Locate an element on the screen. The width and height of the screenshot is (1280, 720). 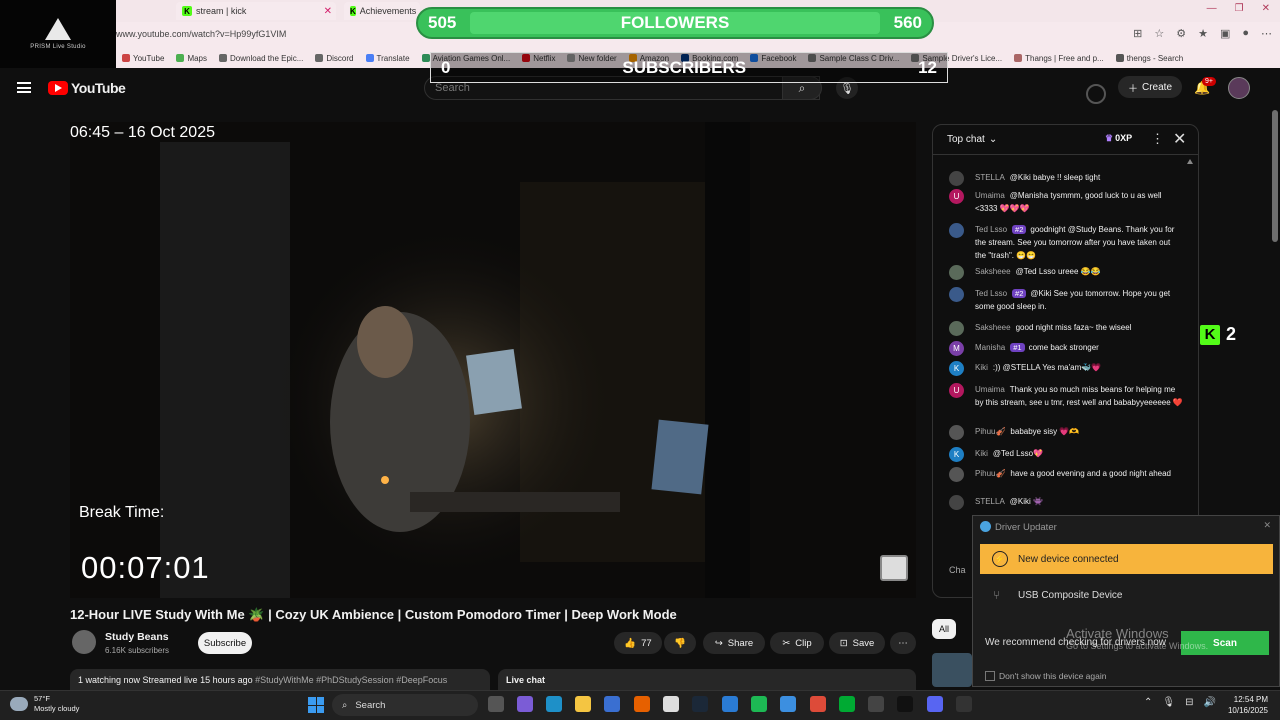
close-tab-icon: ✕ is located at coordinates (328, 11).